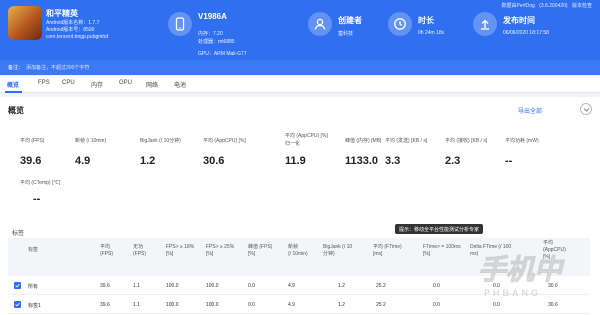 The image size is (600, 315). Describe the element at coordinates (260, 250) in the screenshot. I see `column-header: 峰值 (FPS) [%]` at that location.